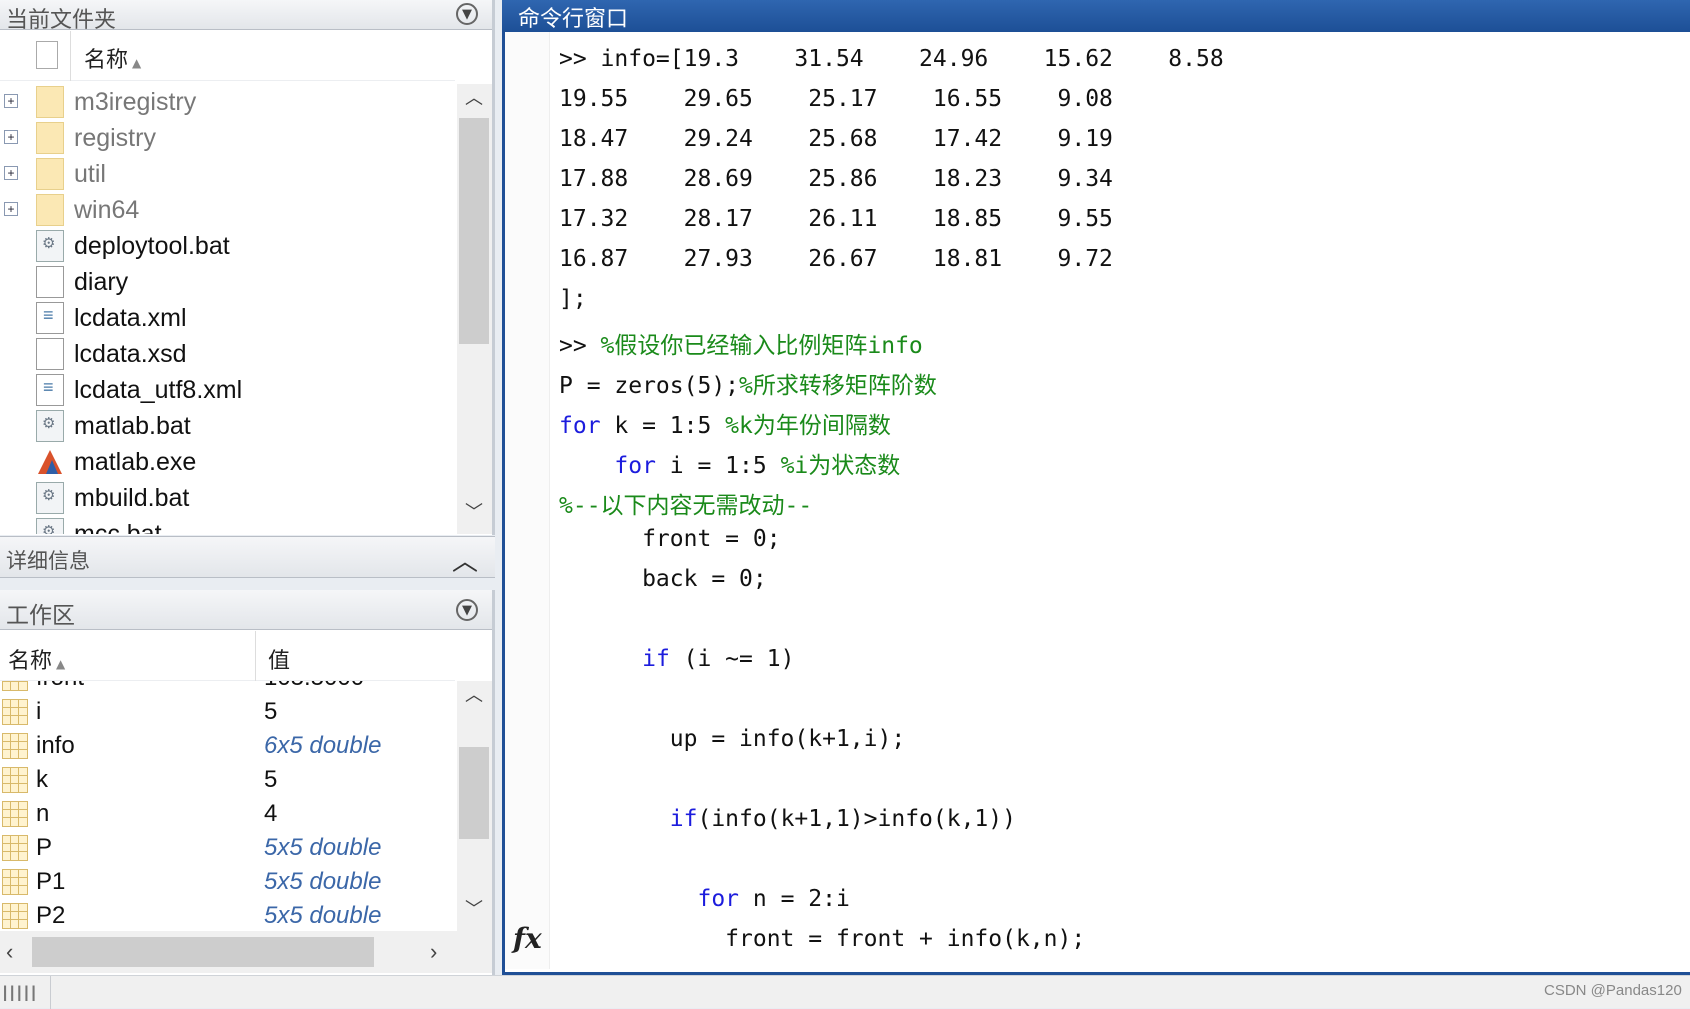  What do you see at coordinates (60, 686) in the screenshot?
I see `variable-name: front` at bounding box center [60, 686].